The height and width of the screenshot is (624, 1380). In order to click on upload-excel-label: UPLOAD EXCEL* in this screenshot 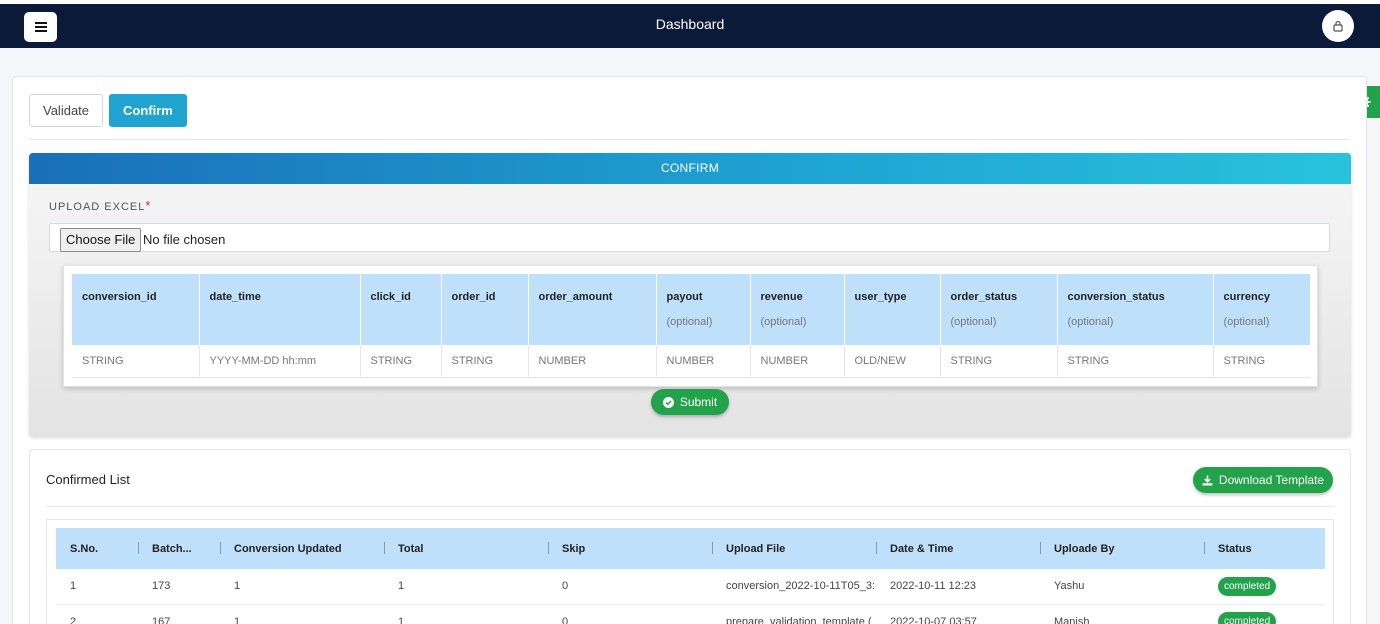, I will do `click(100, 205)`.